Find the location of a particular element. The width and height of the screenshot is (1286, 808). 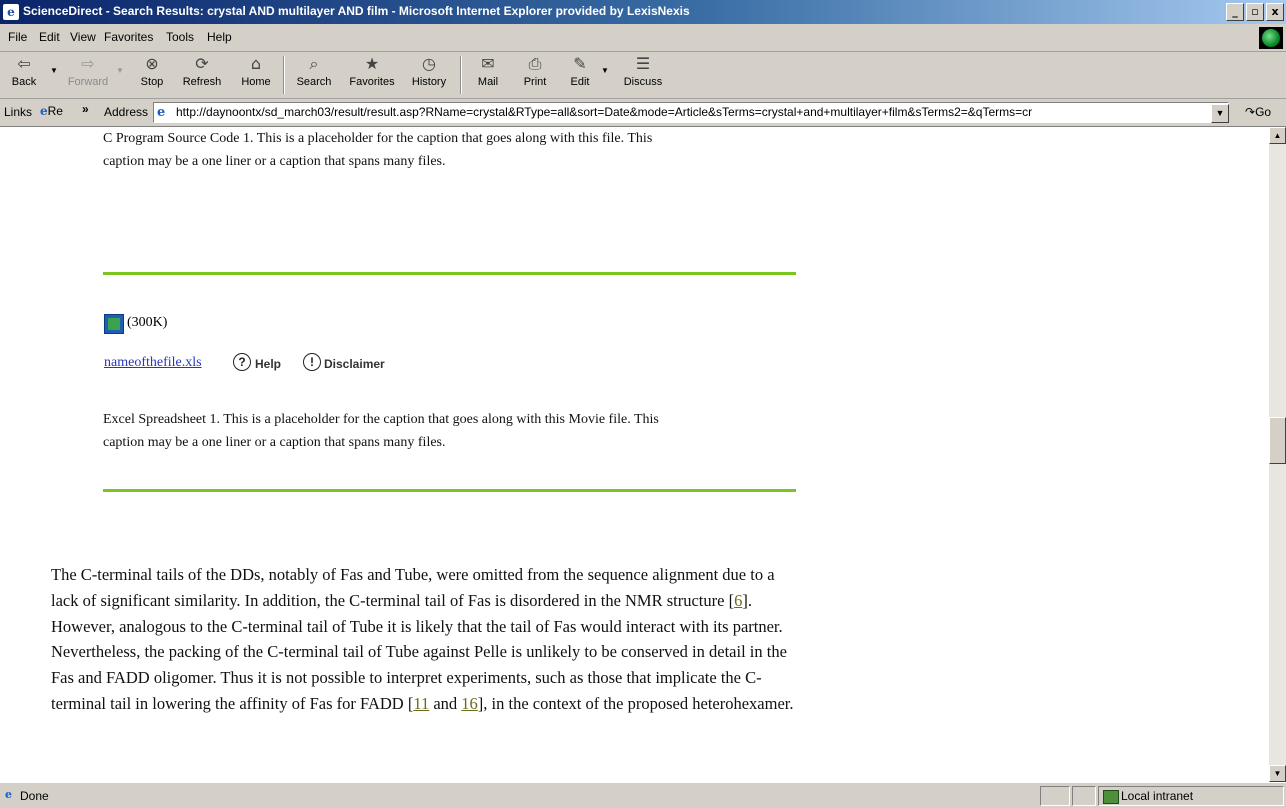

menu-help: Help is located at coordinates (219, 37).